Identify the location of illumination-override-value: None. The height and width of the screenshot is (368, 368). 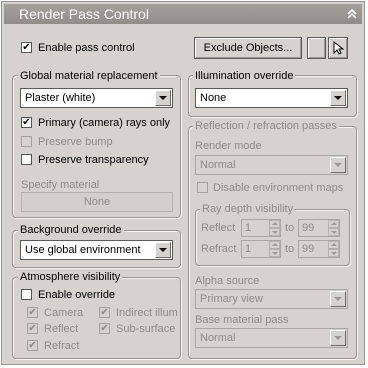
(213, 98).